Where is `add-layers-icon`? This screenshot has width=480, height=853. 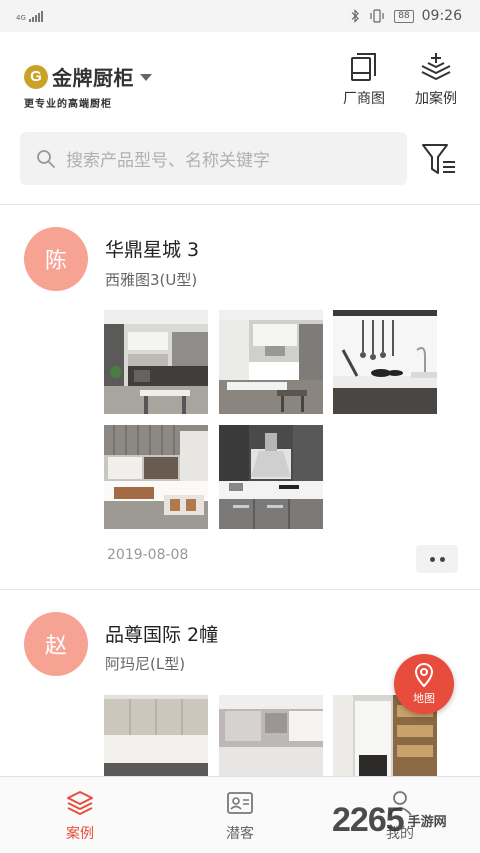
add-layers-icon is located at coordinates (436, 66).